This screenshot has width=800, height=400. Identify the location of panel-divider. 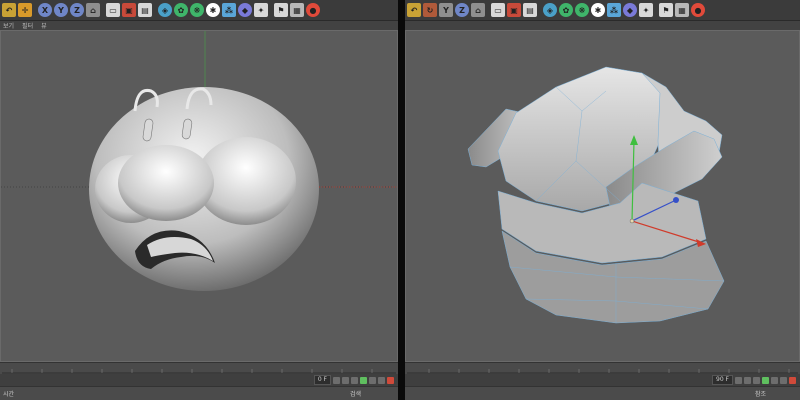
(401, 200).